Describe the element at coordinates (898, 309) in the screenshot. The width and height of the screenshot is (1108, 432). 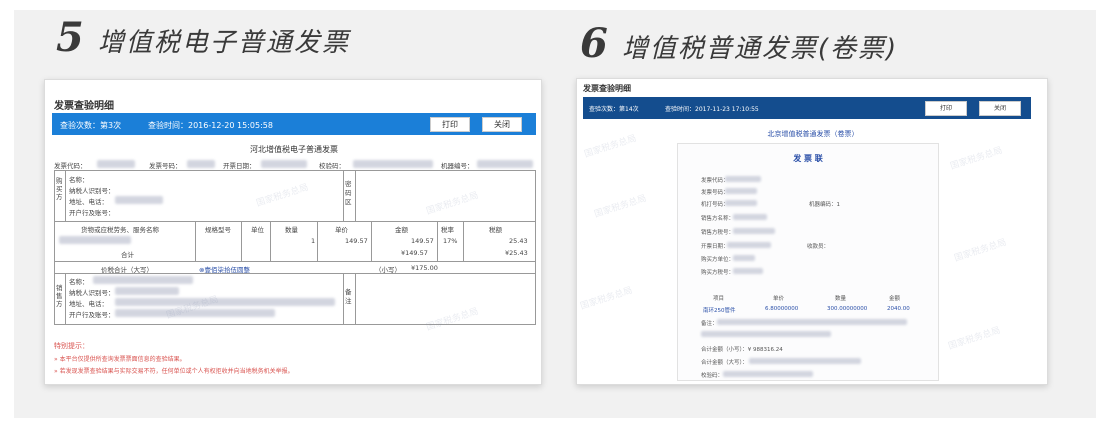
I see `item-amount: 2040.00` at that location.